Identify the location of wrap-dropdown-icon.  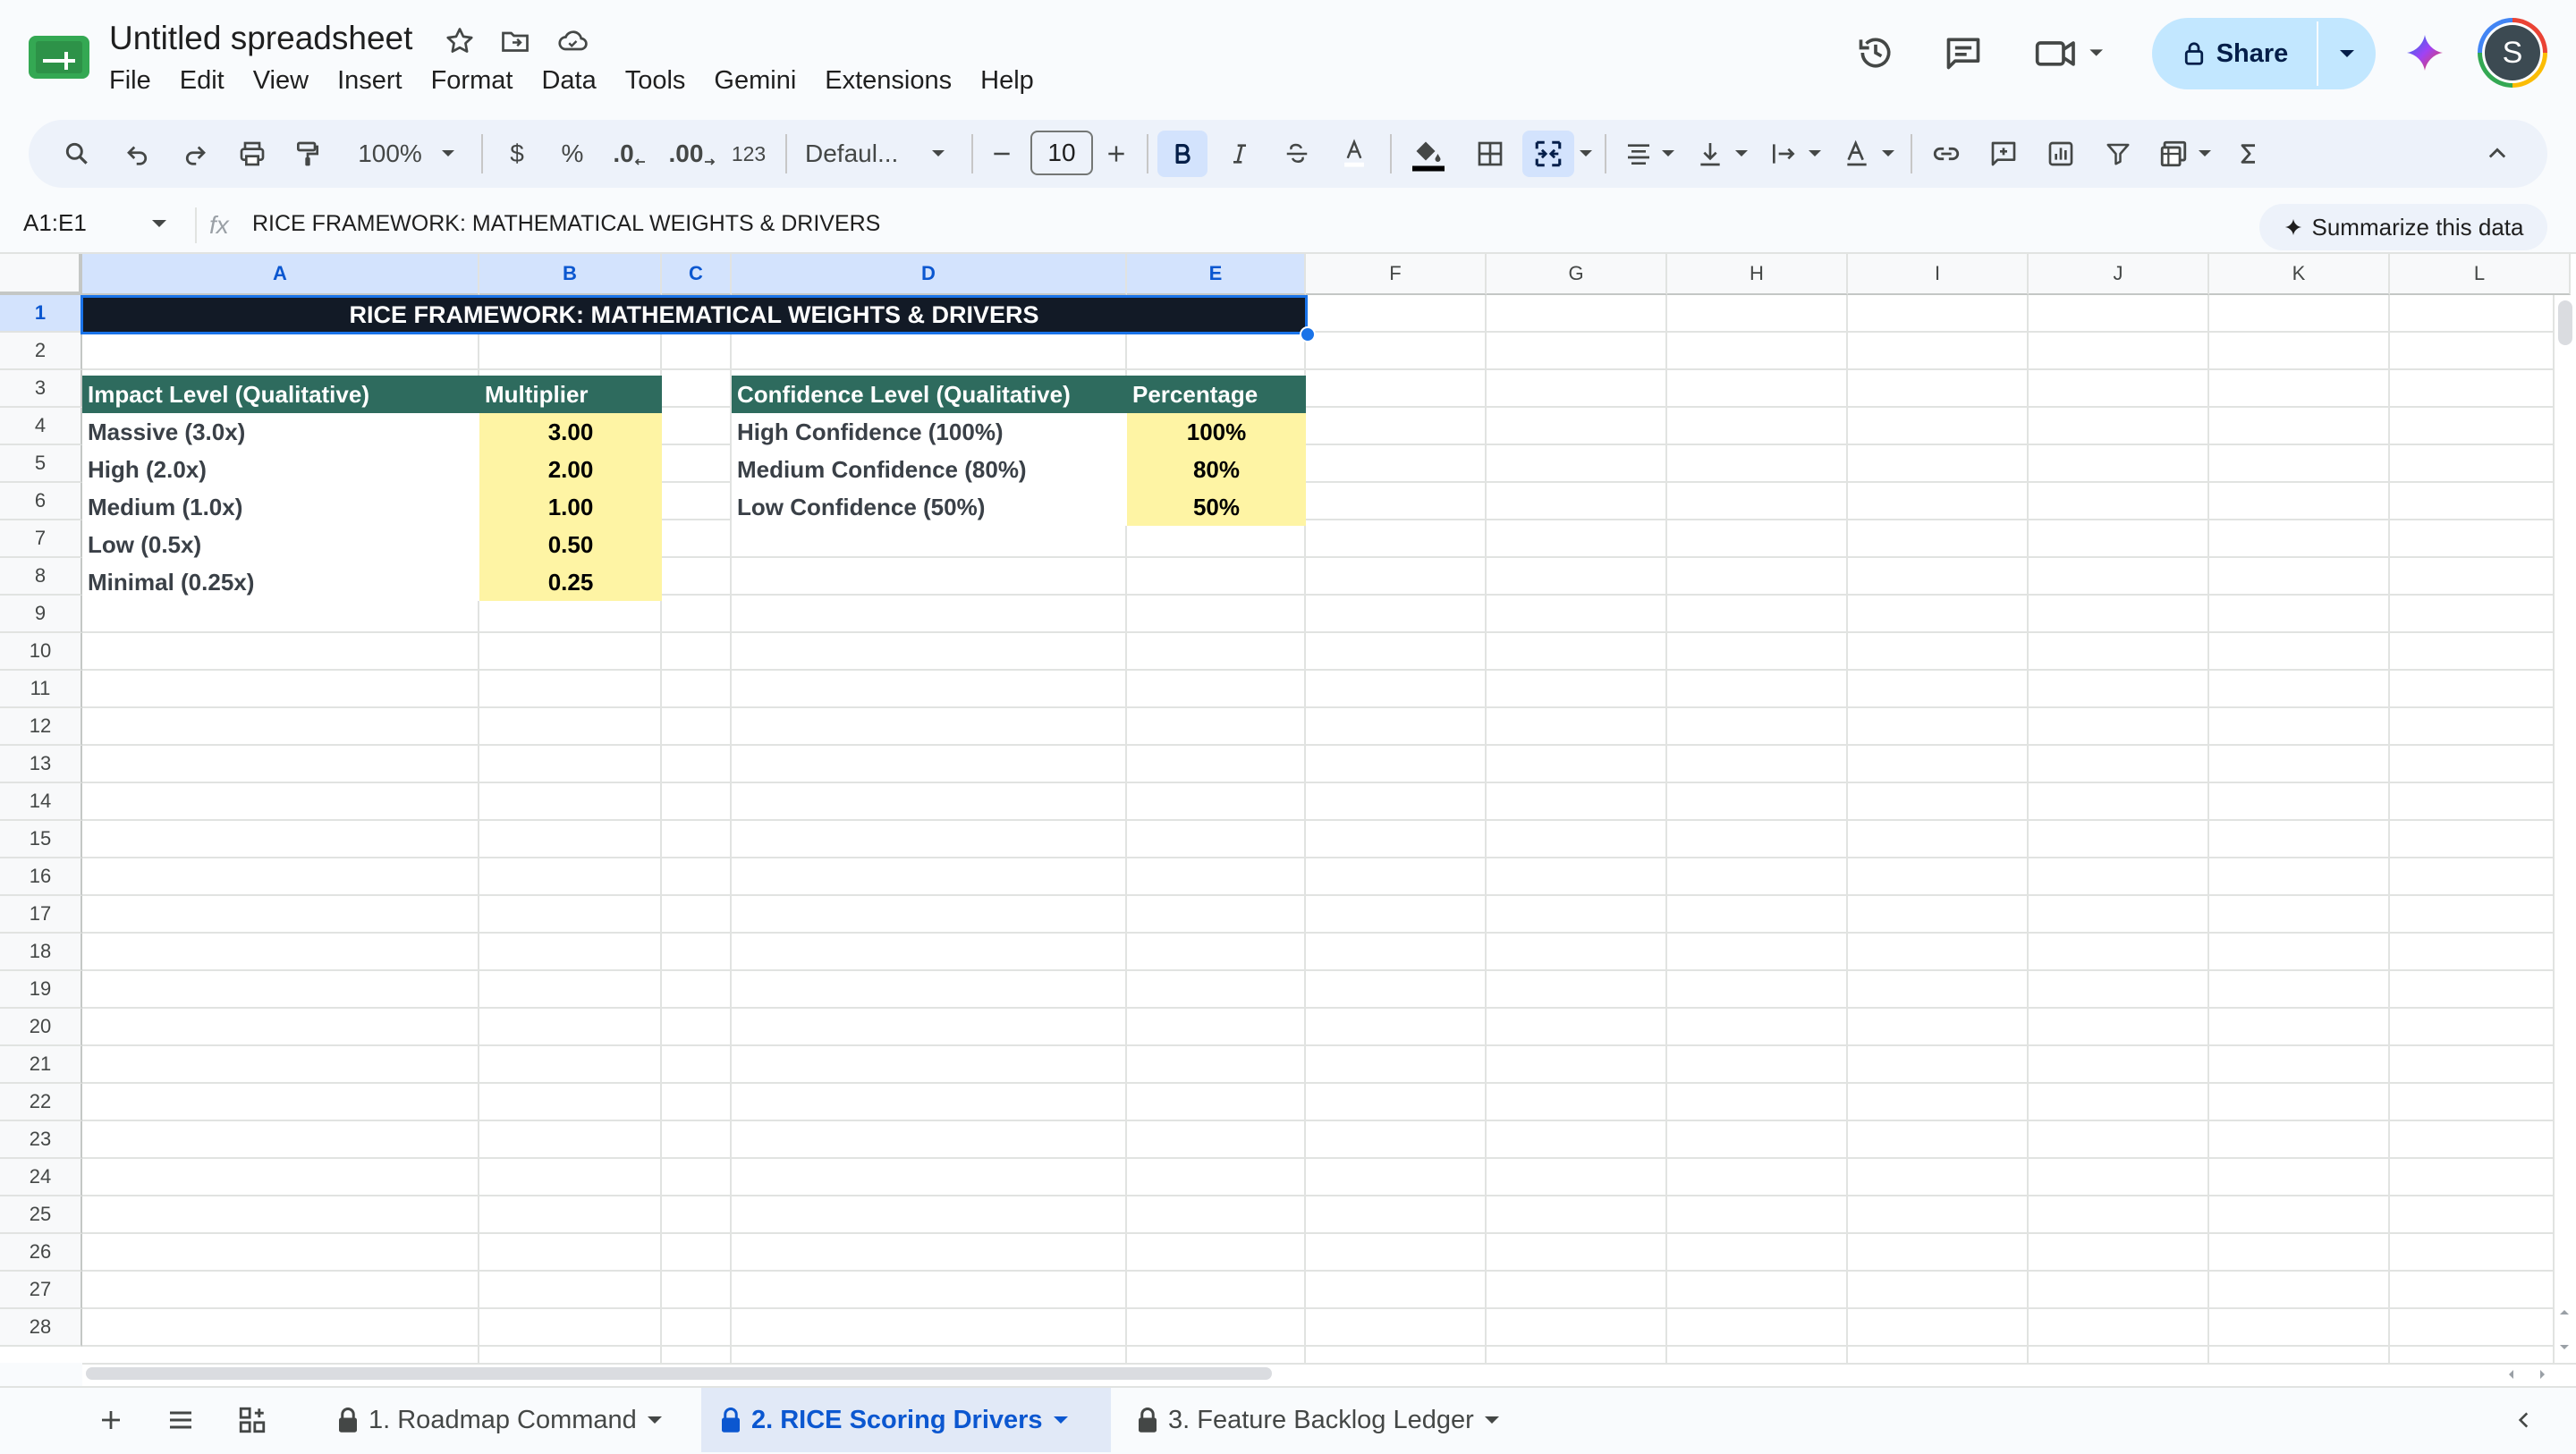
(1814, 154).